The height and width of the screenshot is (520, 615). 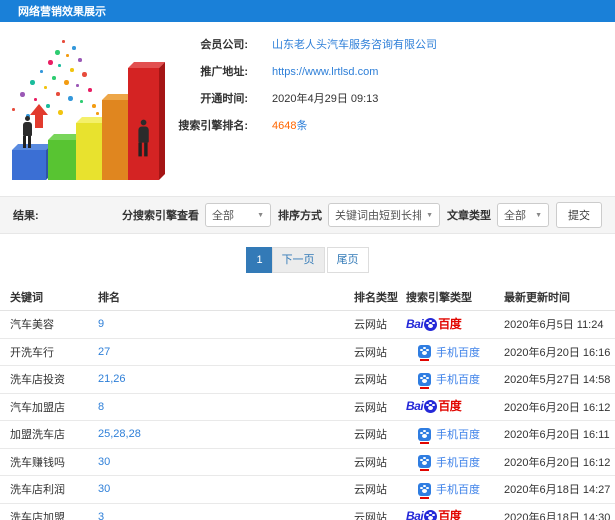 I want to click on businessman-figure-left, so click(x=27, y=132).